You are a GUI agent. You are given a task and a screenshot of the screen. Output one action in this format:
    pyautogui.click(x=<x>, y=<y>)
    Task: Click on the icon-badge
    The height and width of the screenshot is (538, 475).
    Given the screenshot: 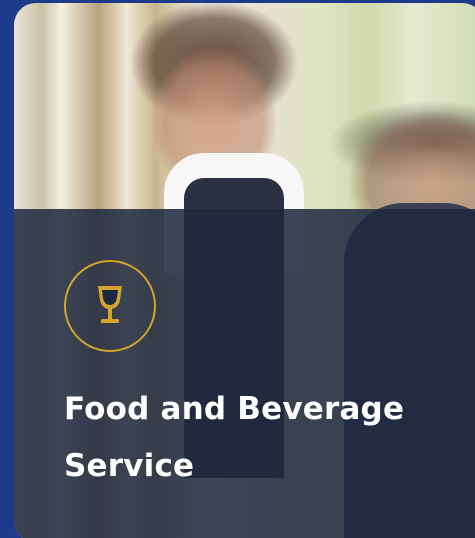 What is the action you would take?
    pyautogui.click(x=110, y=306)
    